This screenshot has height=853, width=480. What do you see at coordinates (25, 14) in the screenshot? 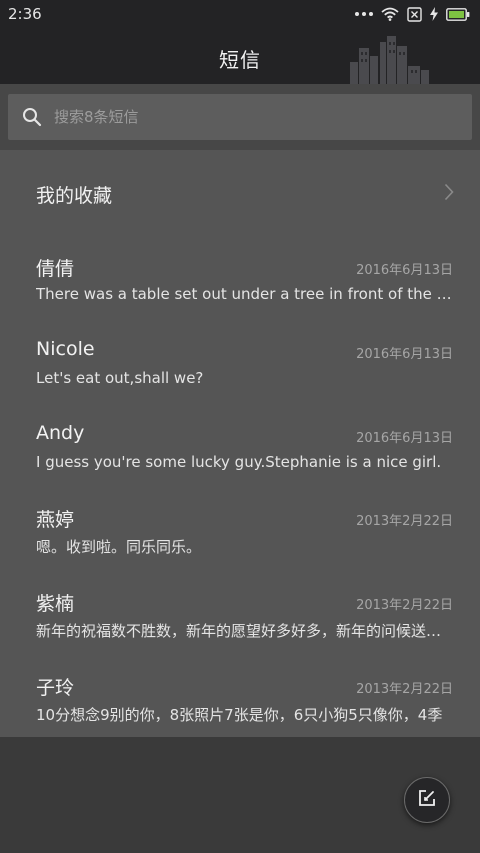
I see `status-time: 2:36` at bounding box center [25, 14].